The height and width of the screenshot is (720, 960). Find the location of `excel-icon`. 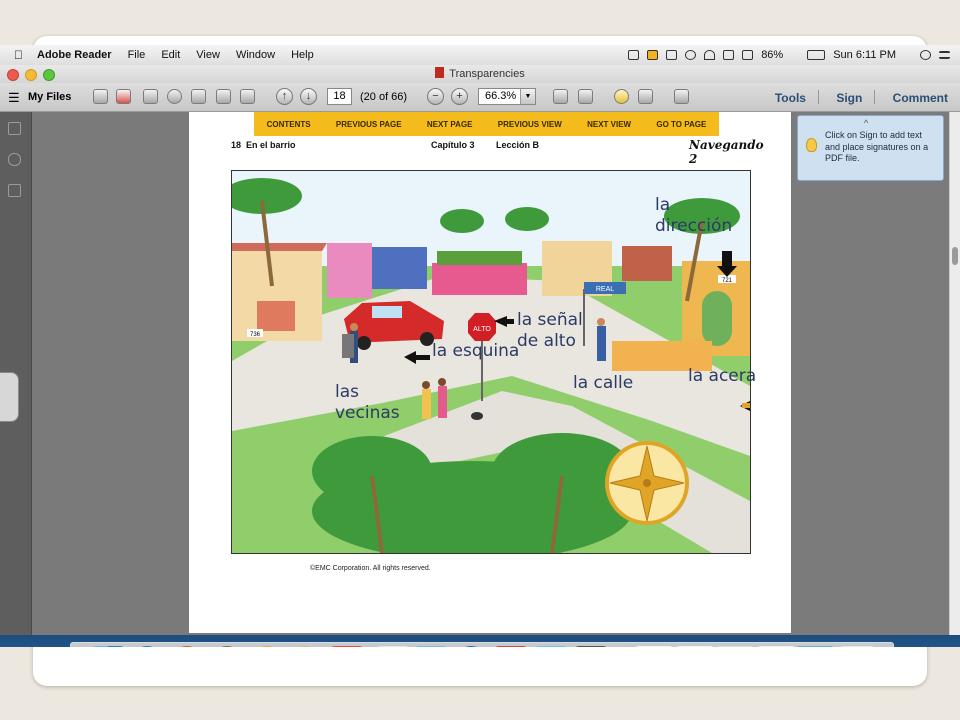

excel-icon is located at coordinates (305, 646).